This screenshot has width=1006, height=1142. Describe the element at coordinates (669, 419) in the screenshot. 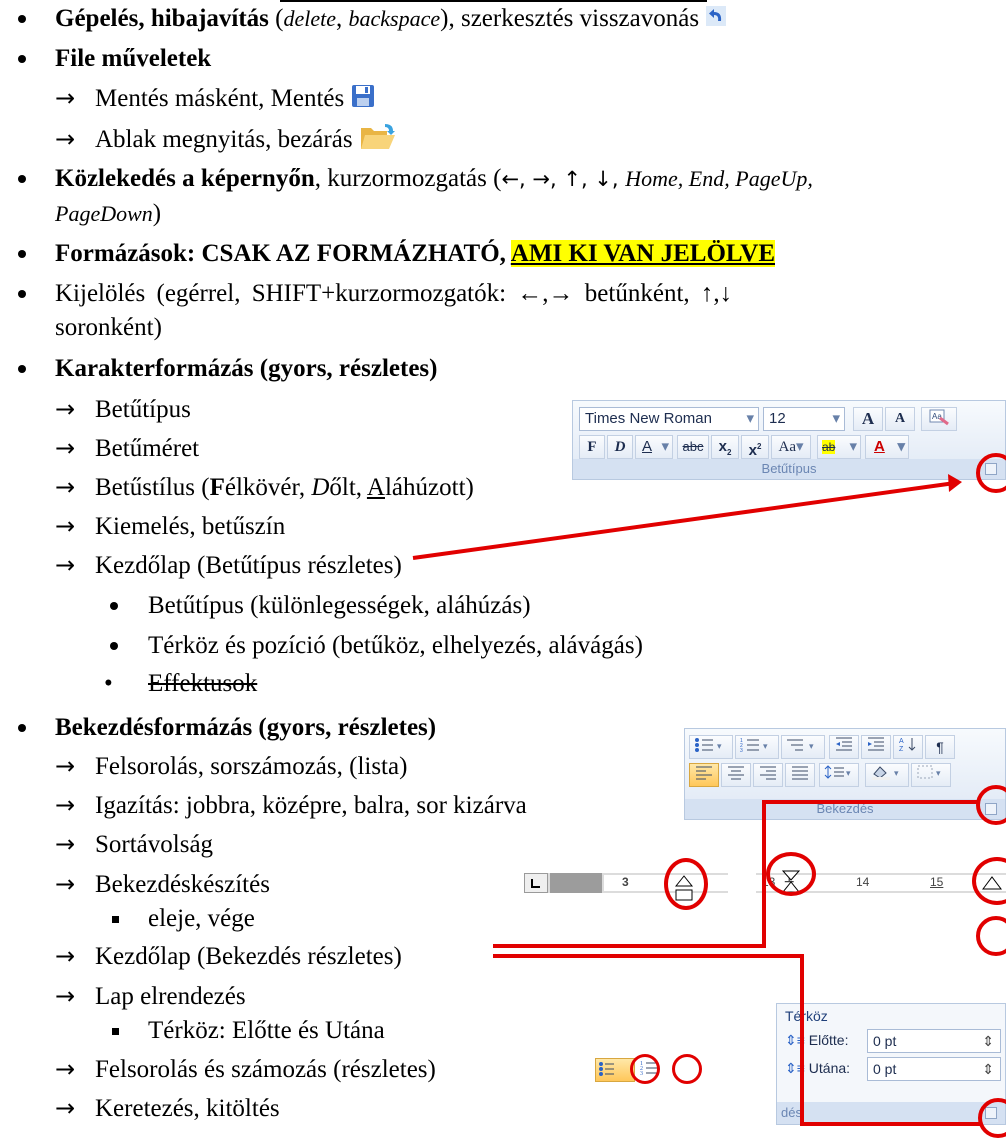

I see `font-name-combo: Times New Roman ▾` at that location.